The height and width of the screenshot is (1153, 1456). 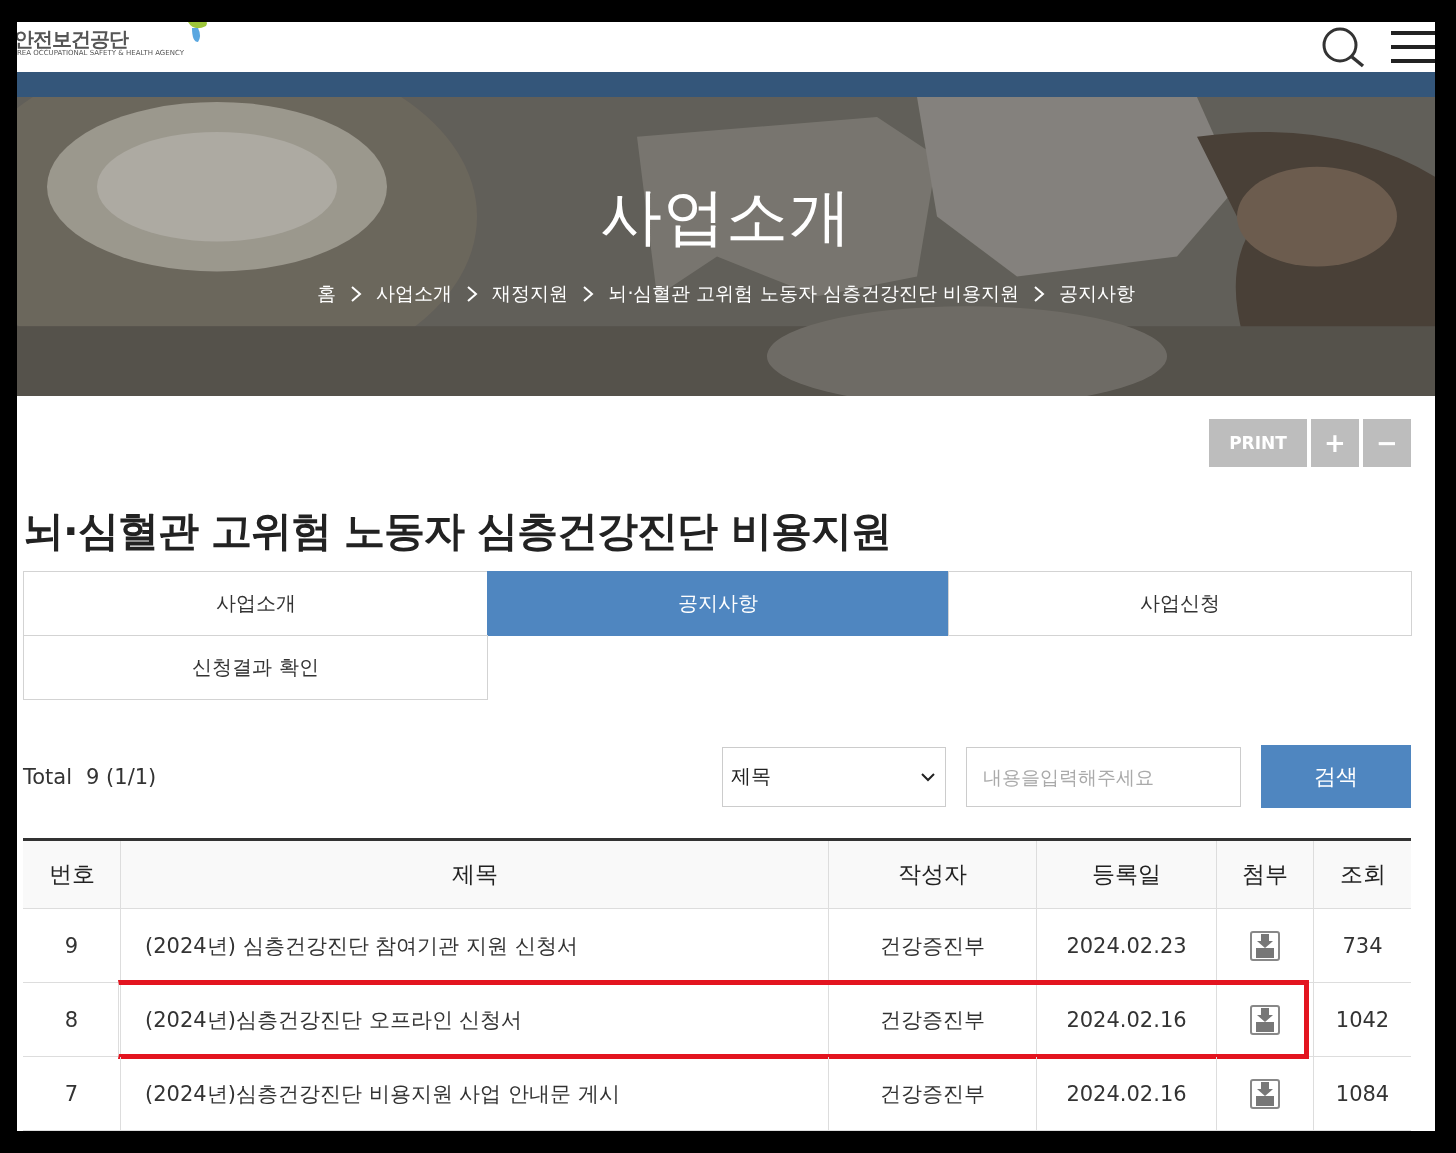 I want to click on table-cell: 1042, so click(x=1362, y=1019).